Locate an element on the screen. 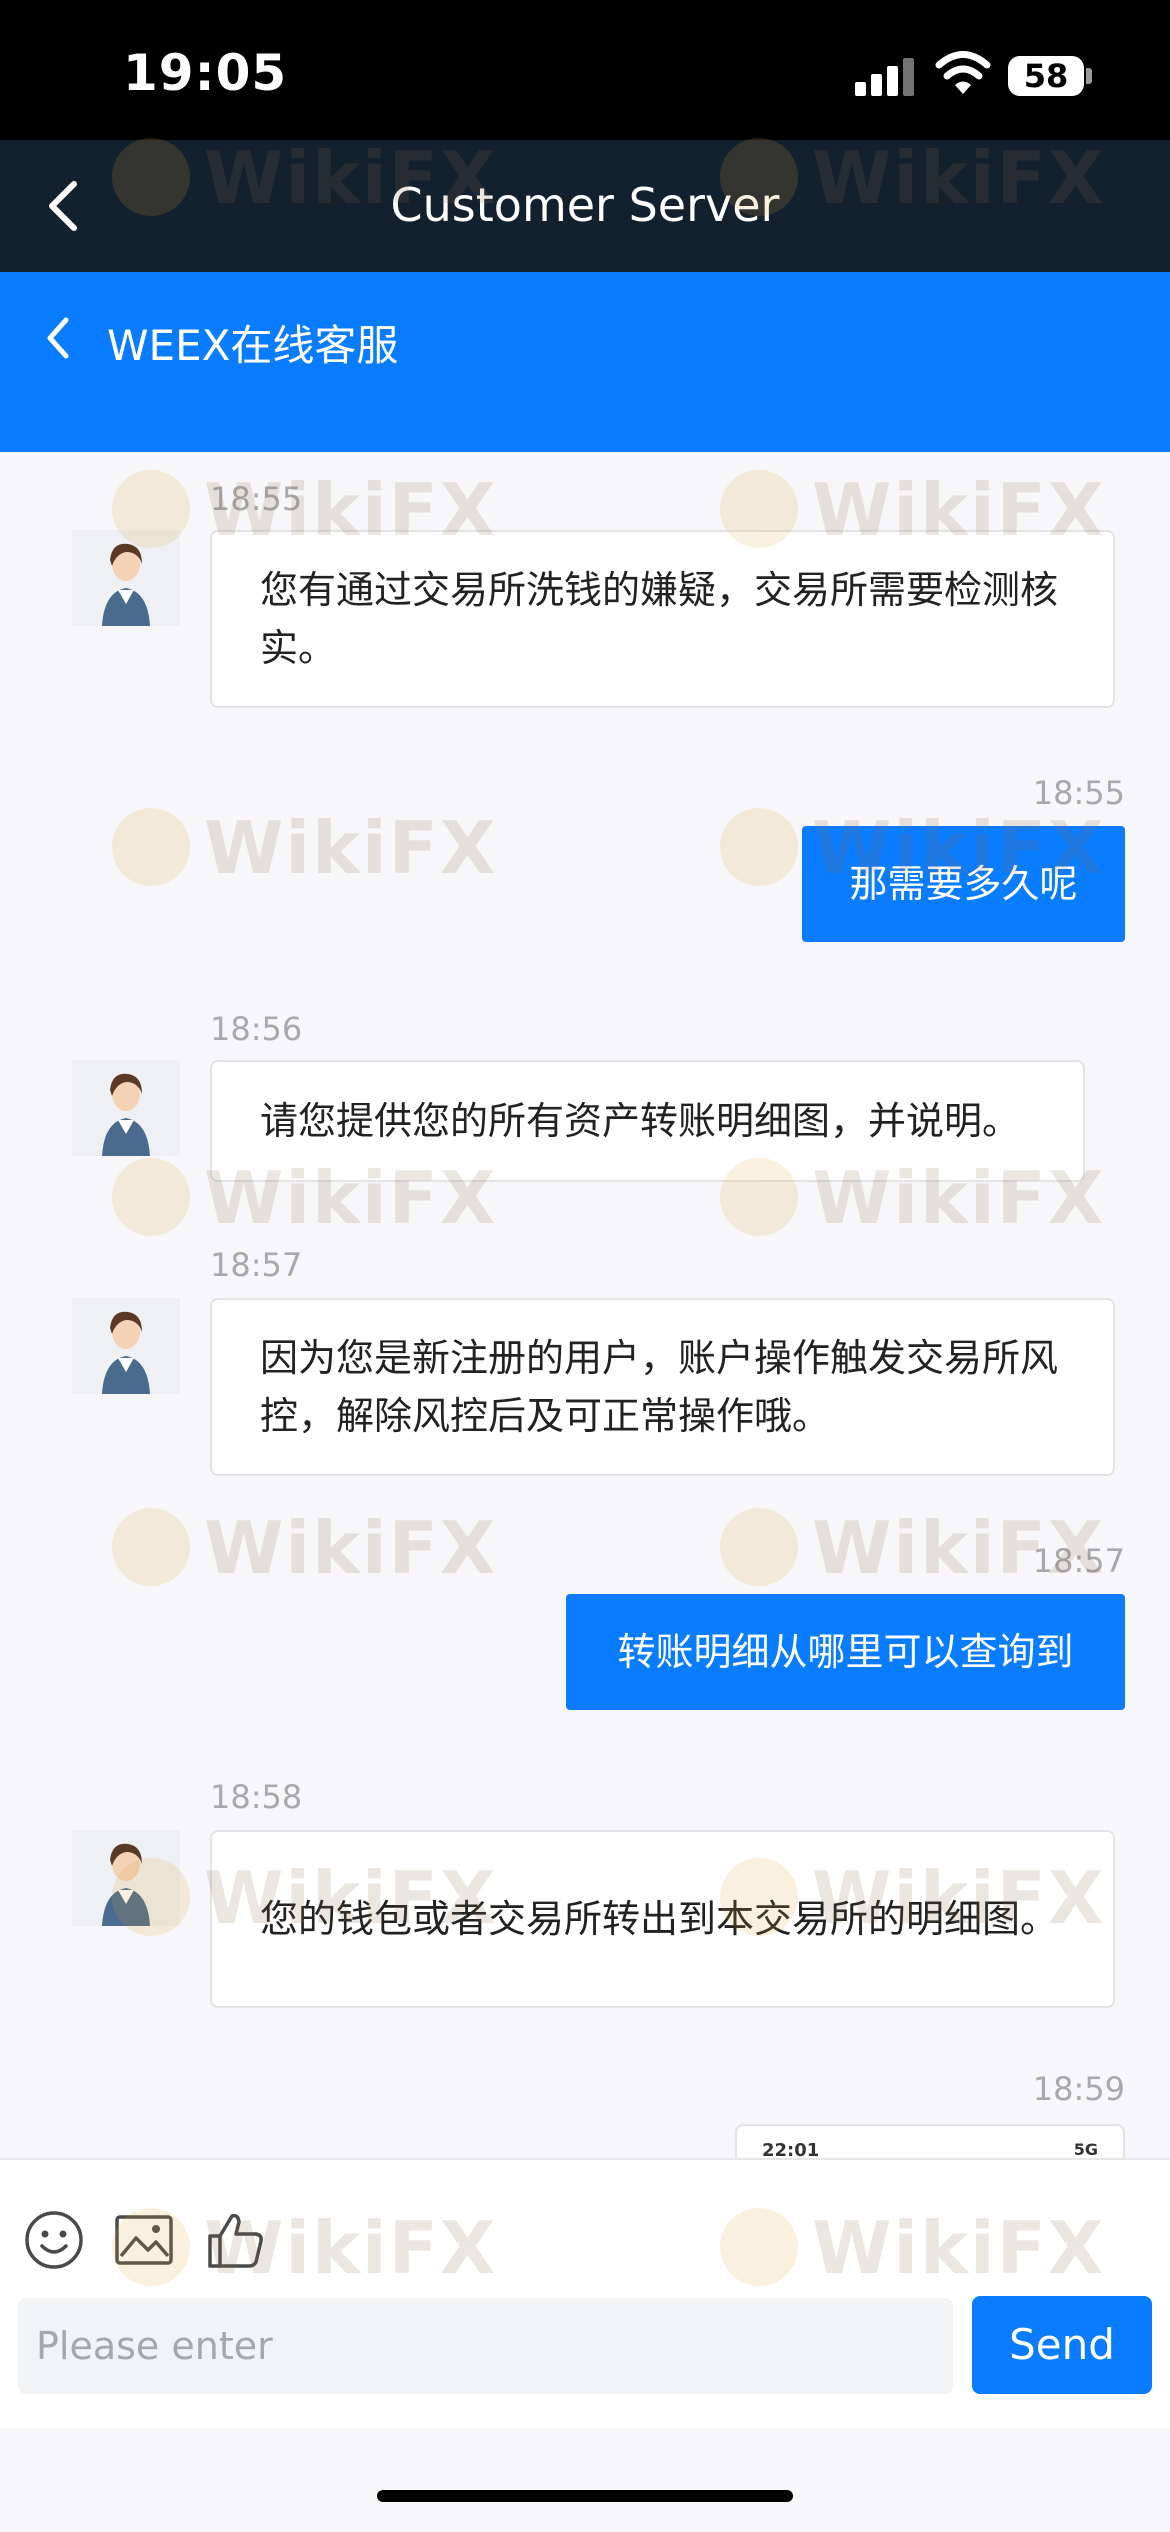  battery-tip is located at coordinates (1089, 76).